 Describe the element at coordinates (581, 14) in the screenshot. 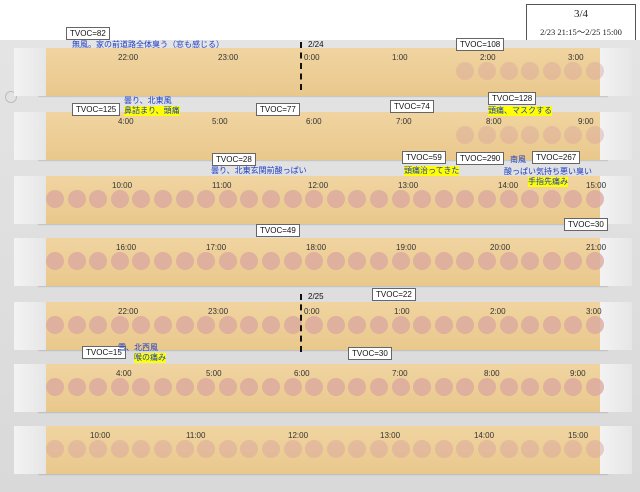

I see `page-number: 3/4` at that location.